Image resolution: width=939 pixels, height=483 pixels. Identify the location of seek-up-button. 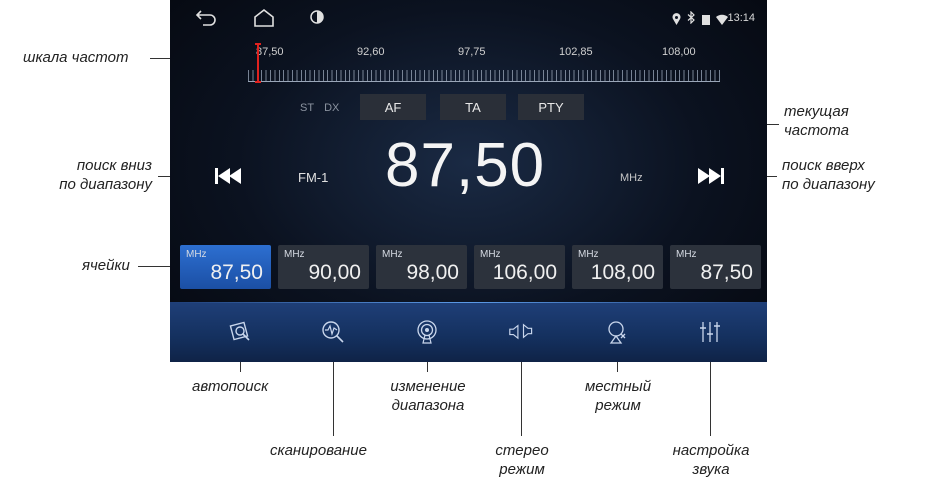
(711, 179).